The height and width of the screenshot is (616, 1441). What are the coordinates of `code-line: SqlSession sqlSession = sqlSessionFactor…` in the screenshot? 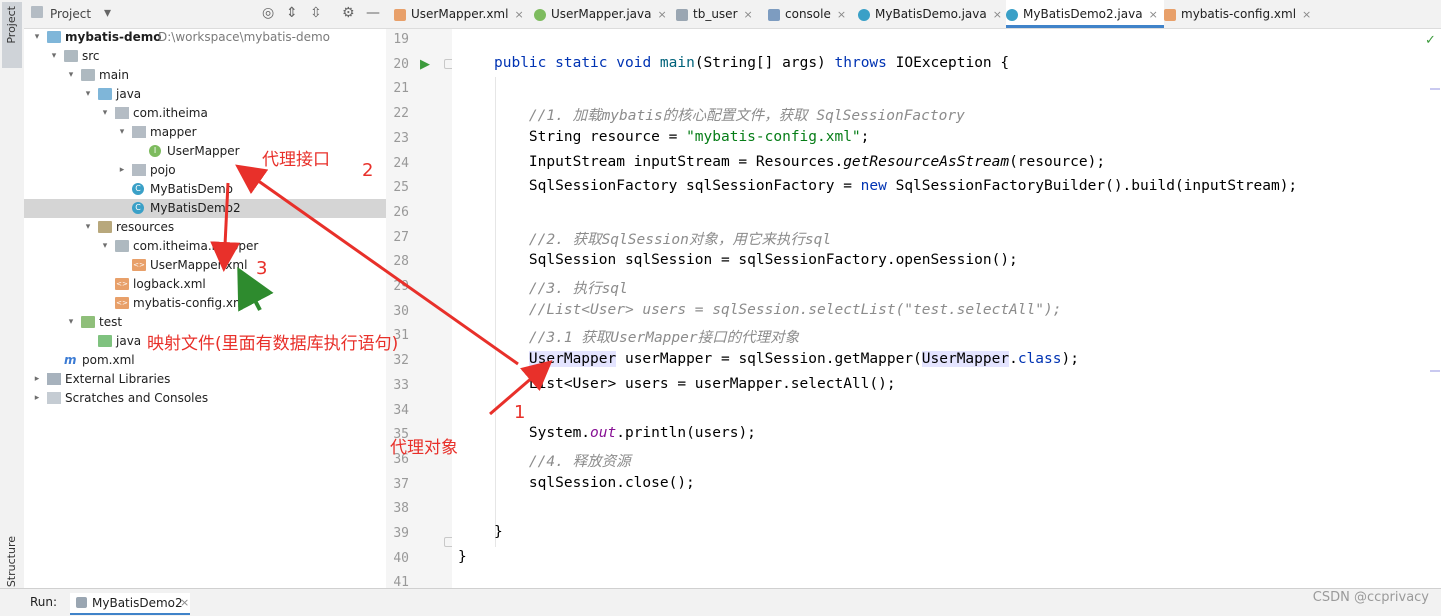 It's located at (738, 260).